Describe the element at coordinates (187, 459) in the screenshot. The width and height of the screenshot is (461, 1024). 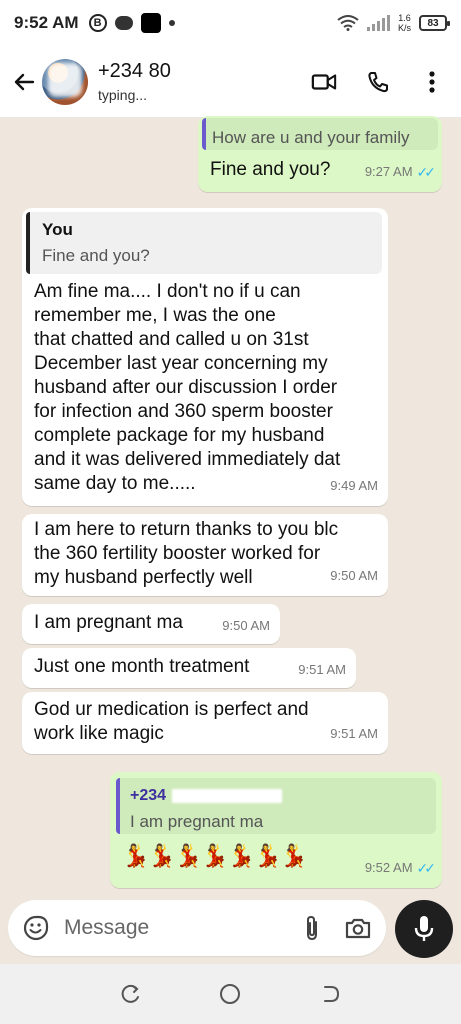
I see `message-line: and it was delivered immediately dat` at that location.